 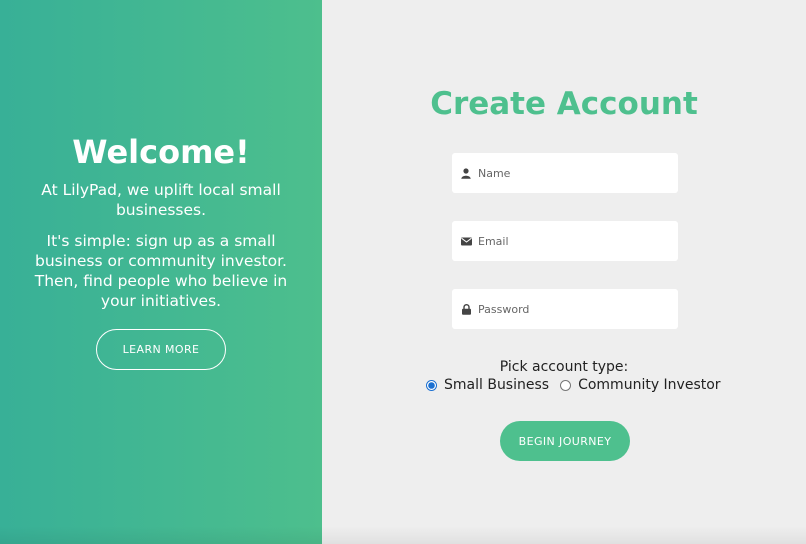 I want to click on community-investor-radio, so click(x=566, y=385).